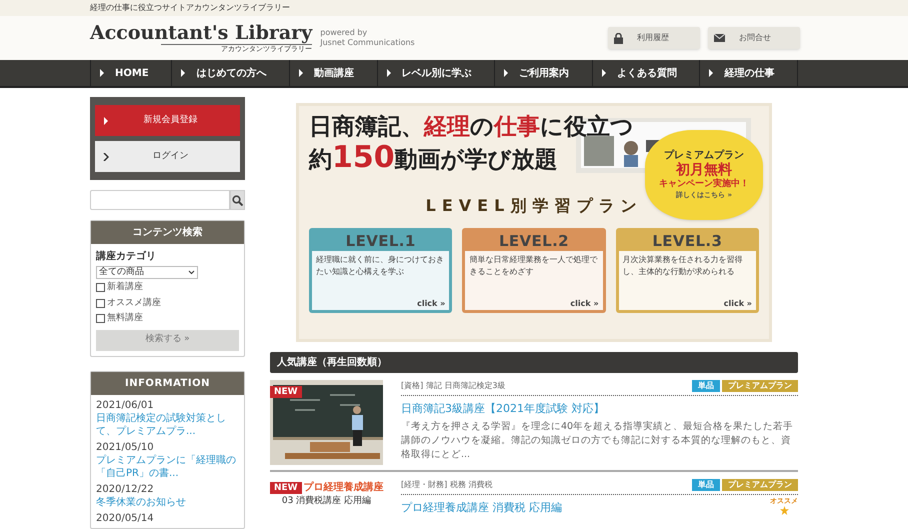 The height and width of the screenshot is (529, 908). I want to click on level-card: LEVEL.1 経理職に就く前に、身につけておきたい知識と心構えを学ぶ click », so click(380, 270).